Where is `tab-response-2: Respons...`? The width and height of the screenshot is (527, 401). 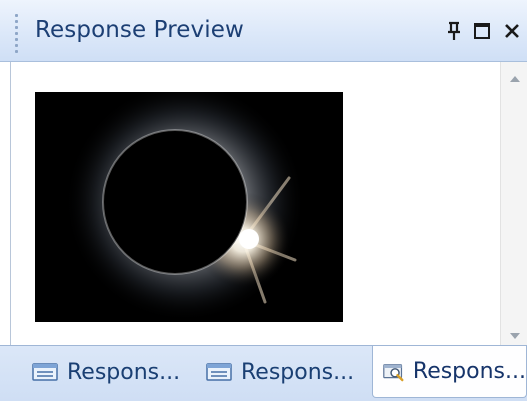
tab-response-2: Respons... is located at coordinates (280, 372).